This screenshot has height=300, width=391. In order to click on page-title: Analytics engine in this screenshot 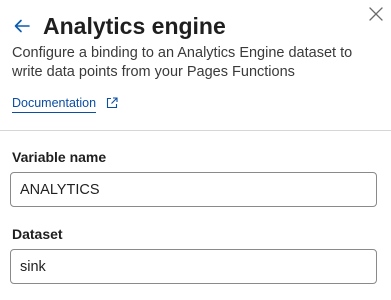, I will do `click(134, 26)`.